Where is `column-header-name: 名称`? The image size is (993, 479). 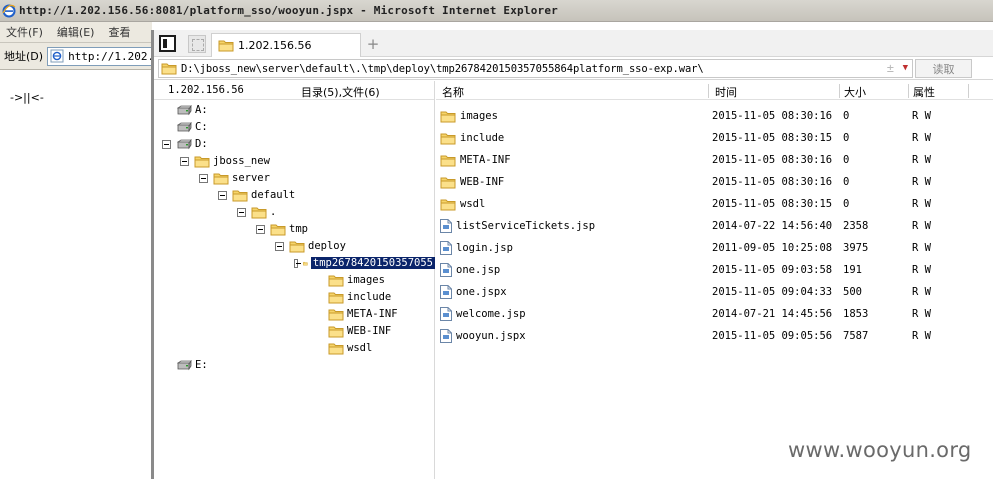
column-header-name: 名称 is located at coordinates (453, 92).